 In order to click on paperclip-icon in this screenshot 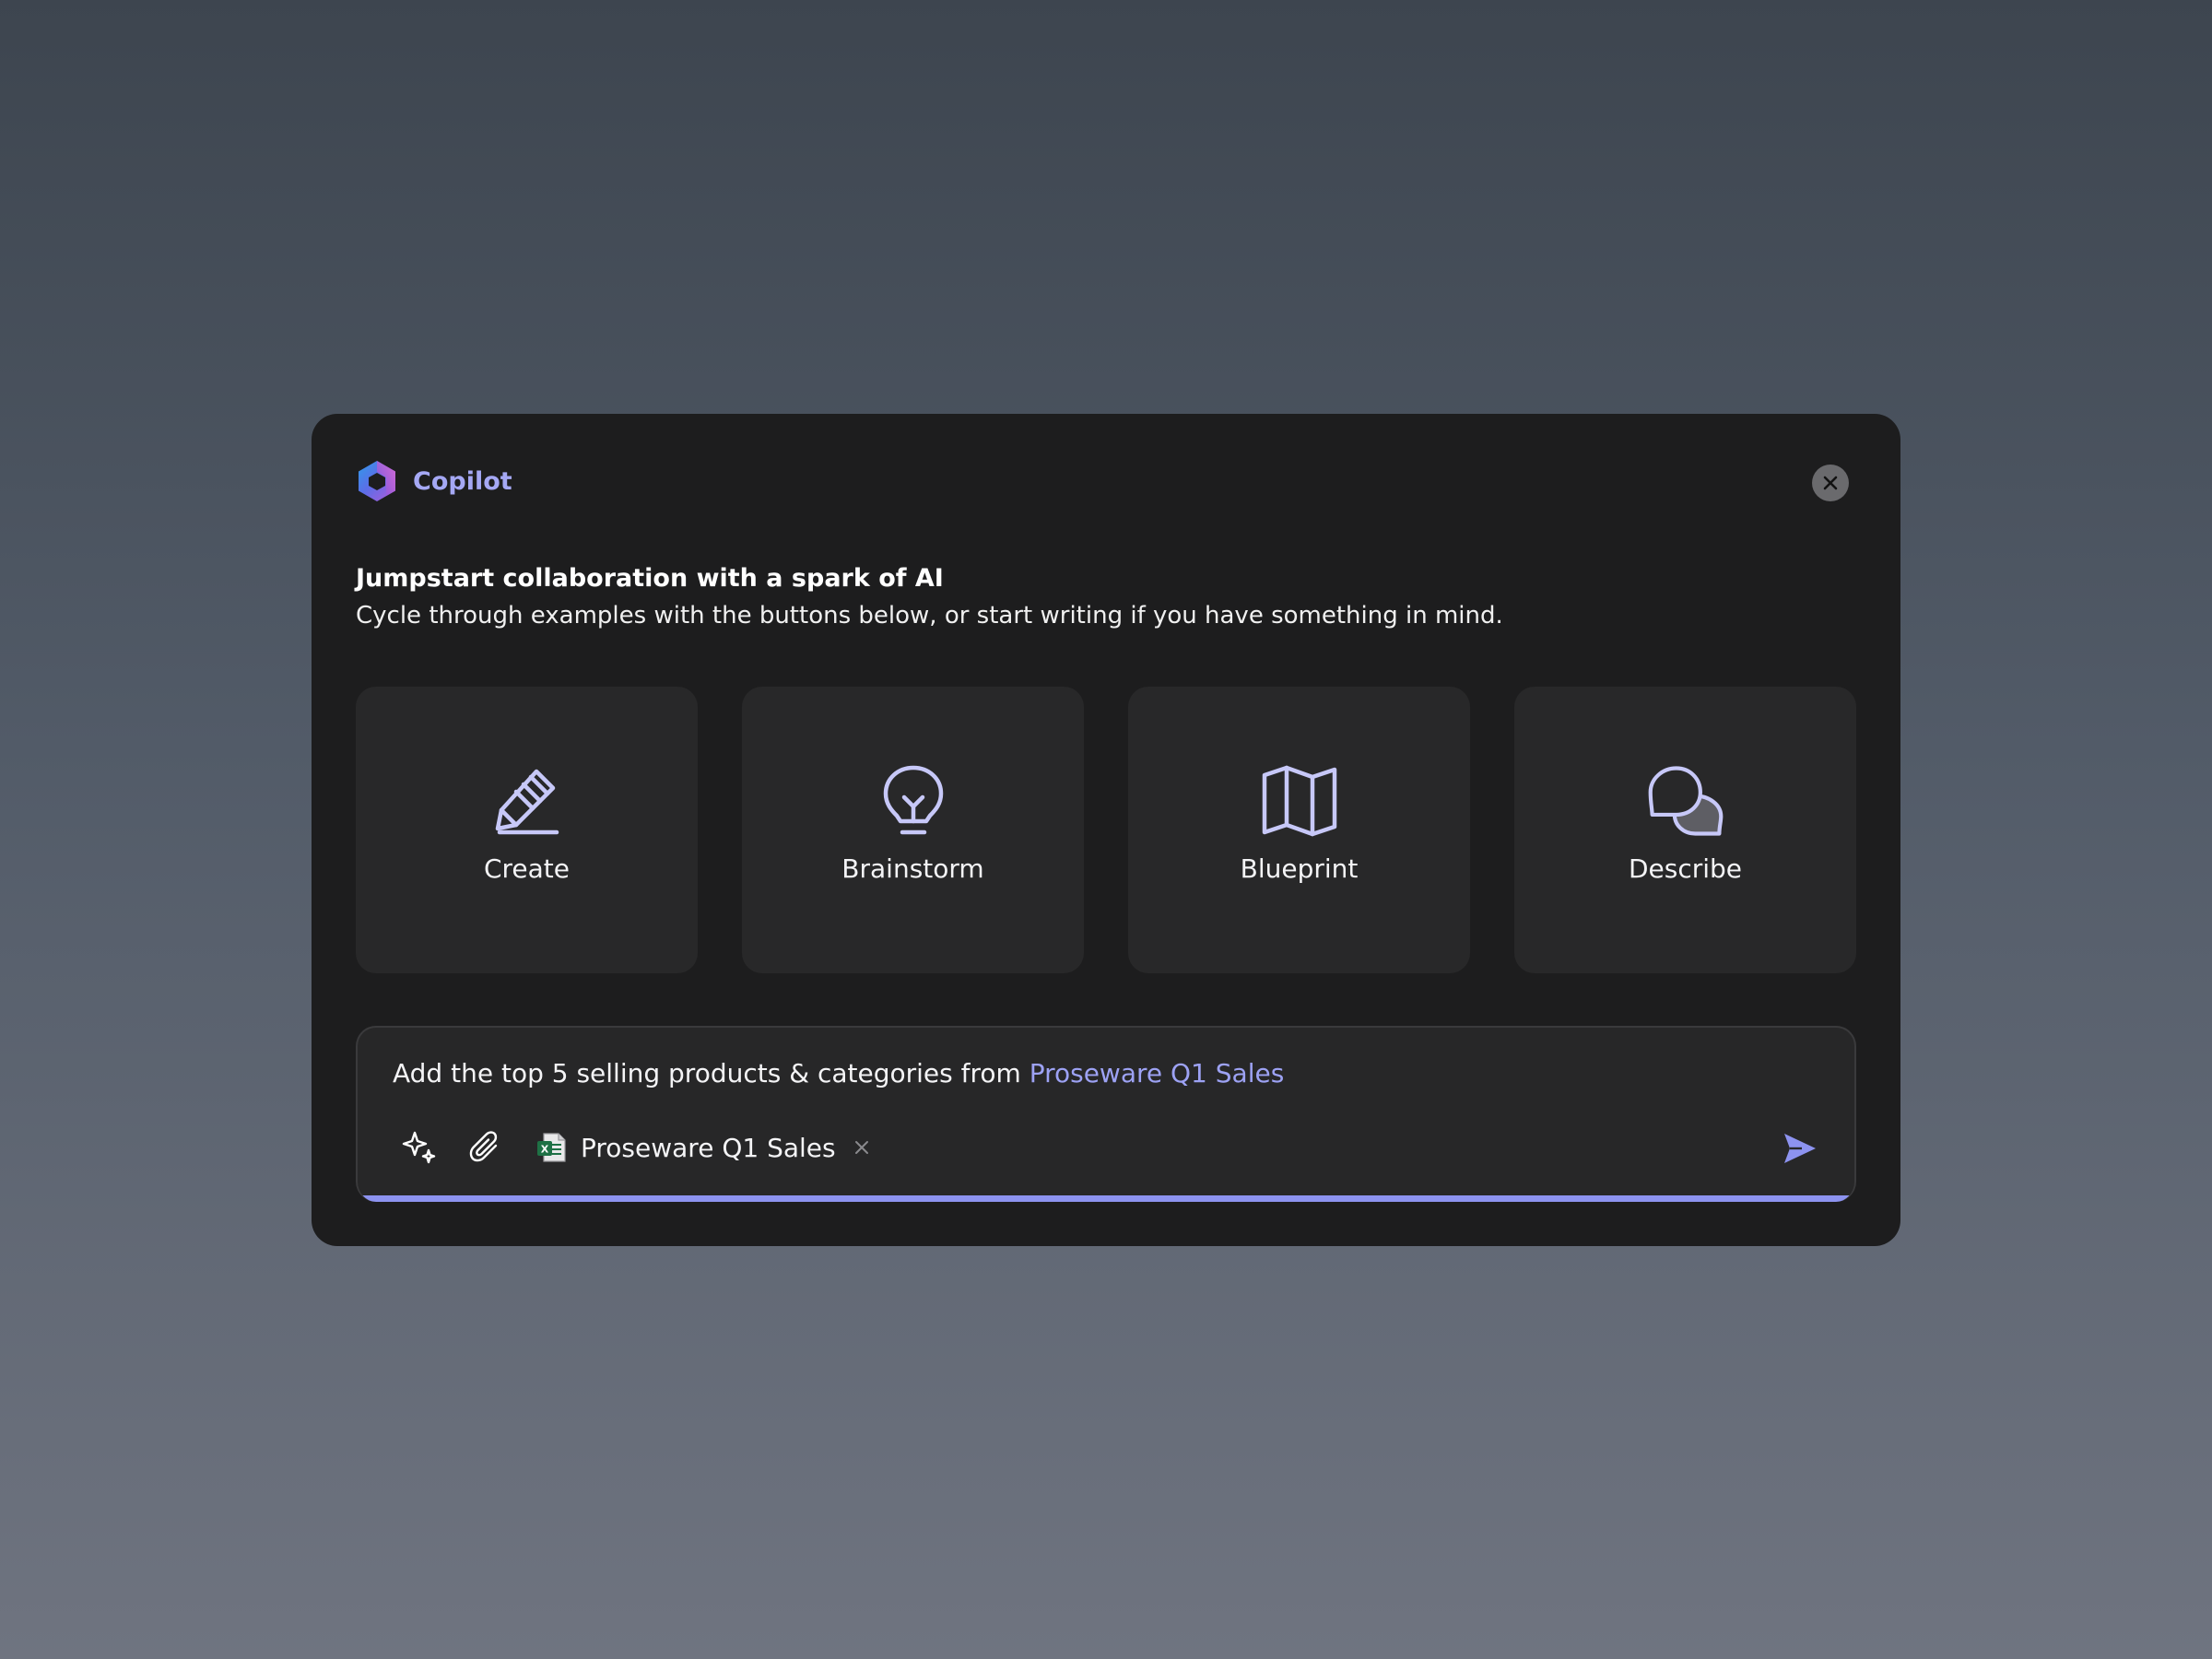, I will do `click(483, 1146)`.